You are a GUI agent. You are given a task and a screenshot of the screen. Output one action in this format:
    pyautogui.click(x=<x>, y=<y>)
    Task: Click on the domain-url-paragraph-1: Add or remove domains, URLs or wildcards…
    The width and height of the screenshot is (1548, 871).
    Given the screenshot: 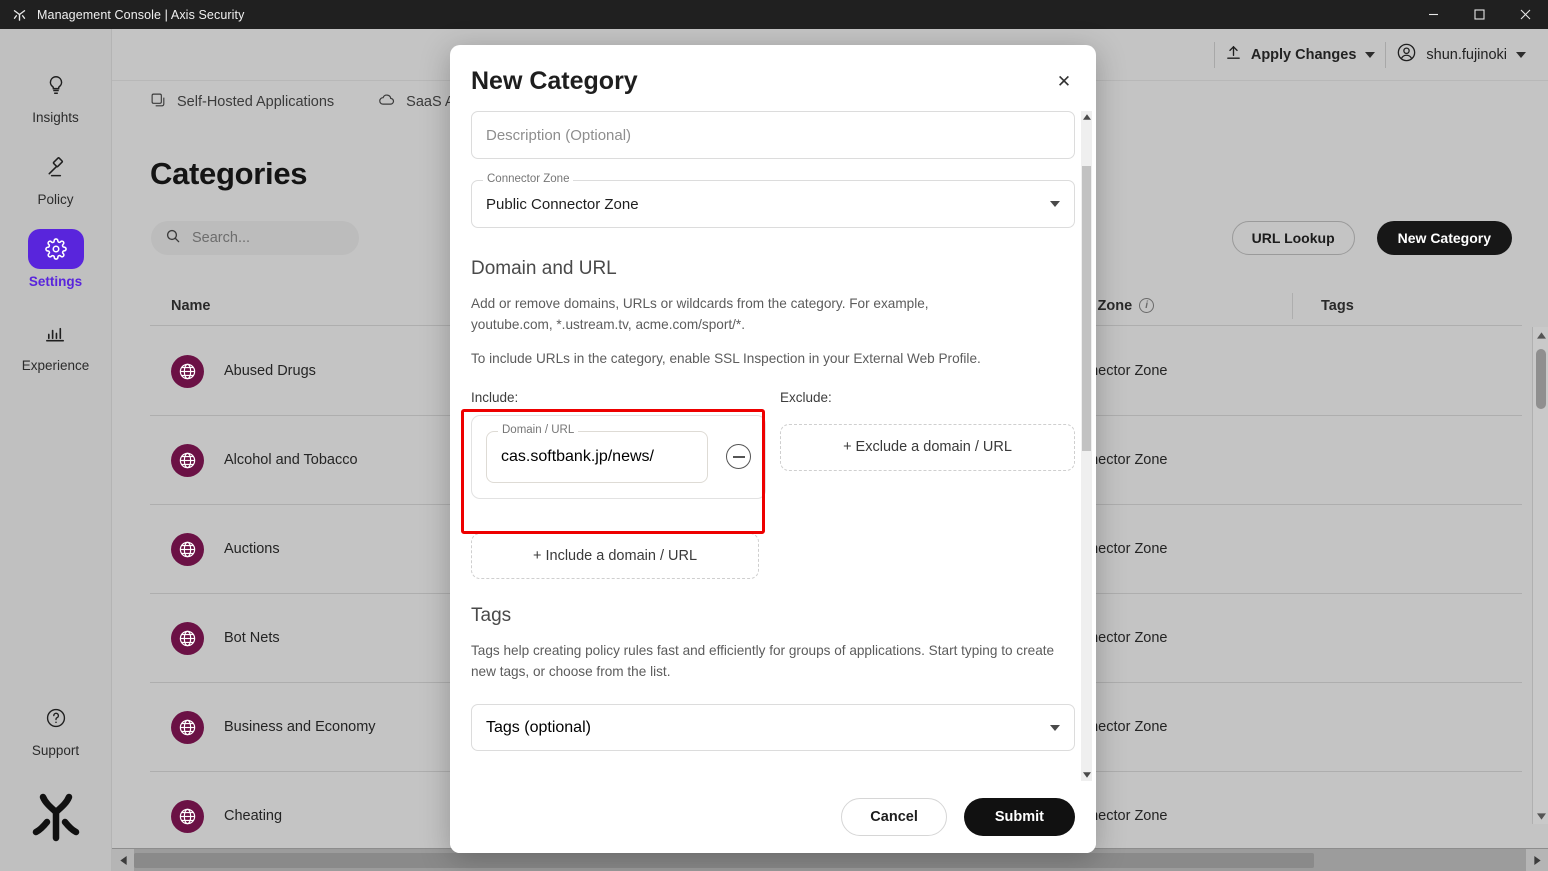 What is the action you would take?
    pyautogui.click(x=700, y=314)
    